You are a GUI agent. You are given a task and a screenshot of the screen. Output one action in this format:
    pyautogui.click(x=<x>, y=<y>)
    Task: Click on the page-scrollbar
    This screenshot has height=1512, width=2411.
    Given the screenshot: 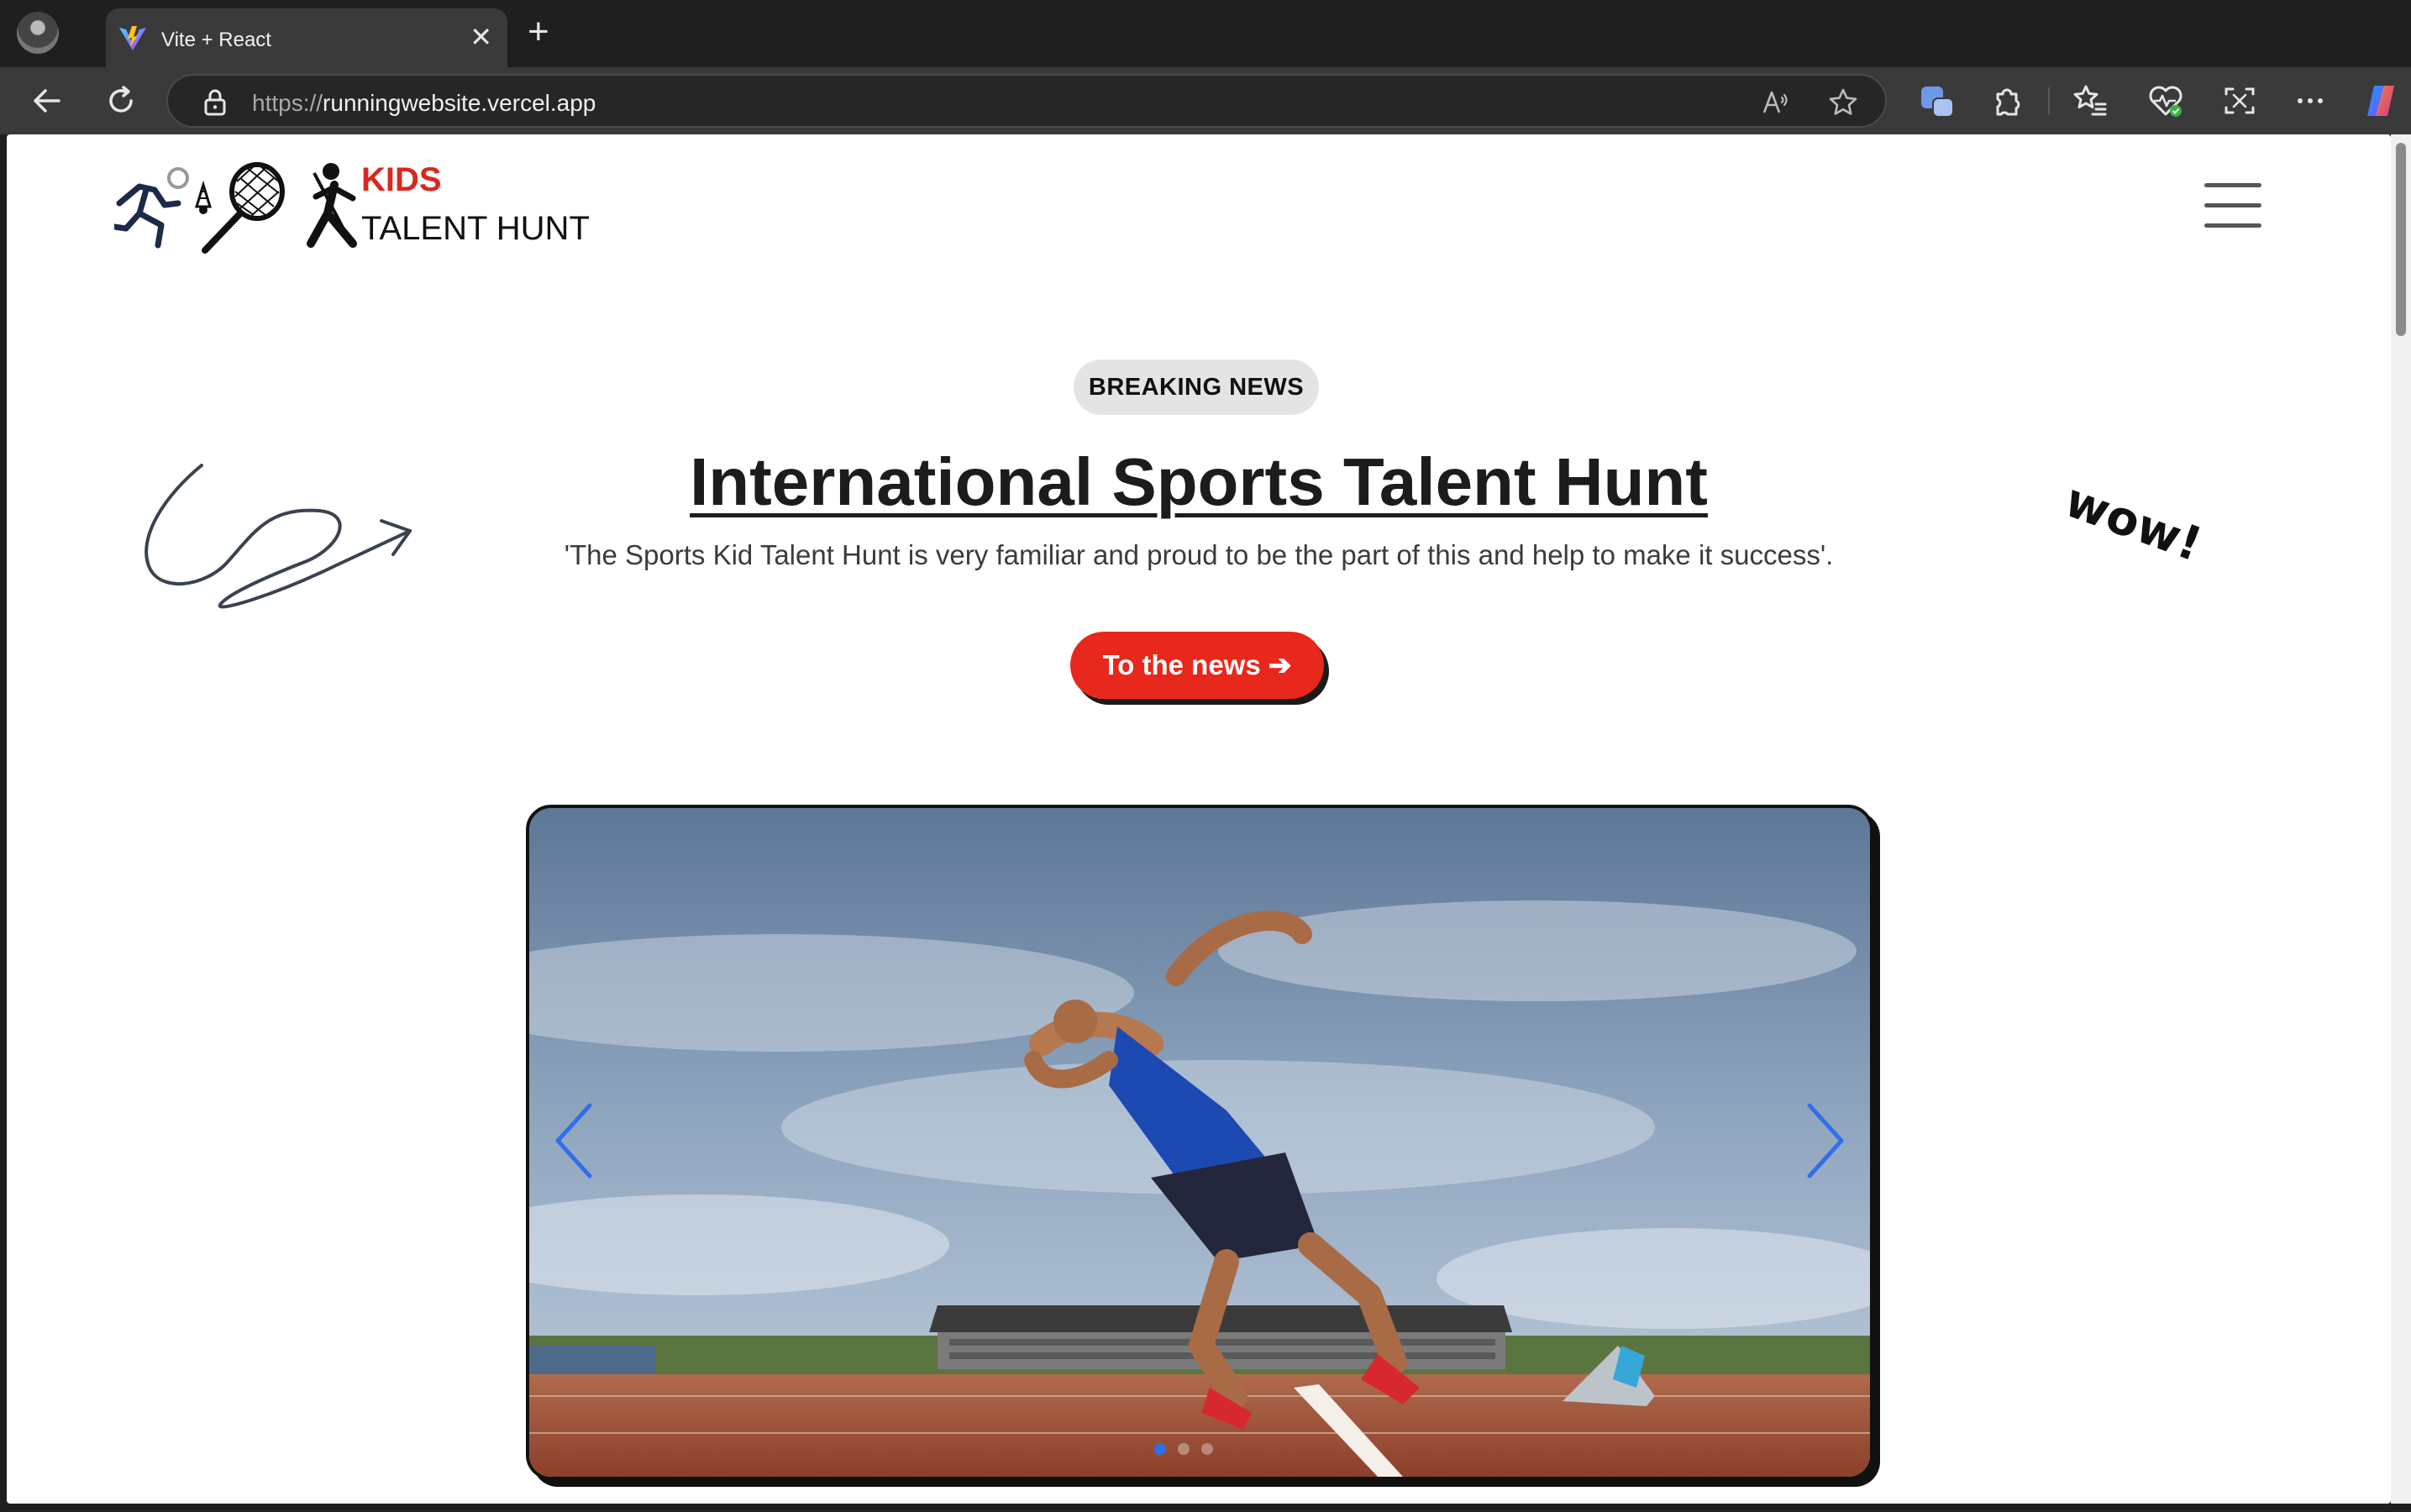 What is the action you would take?
    pyautogui.click(x=2401, y=819)
    